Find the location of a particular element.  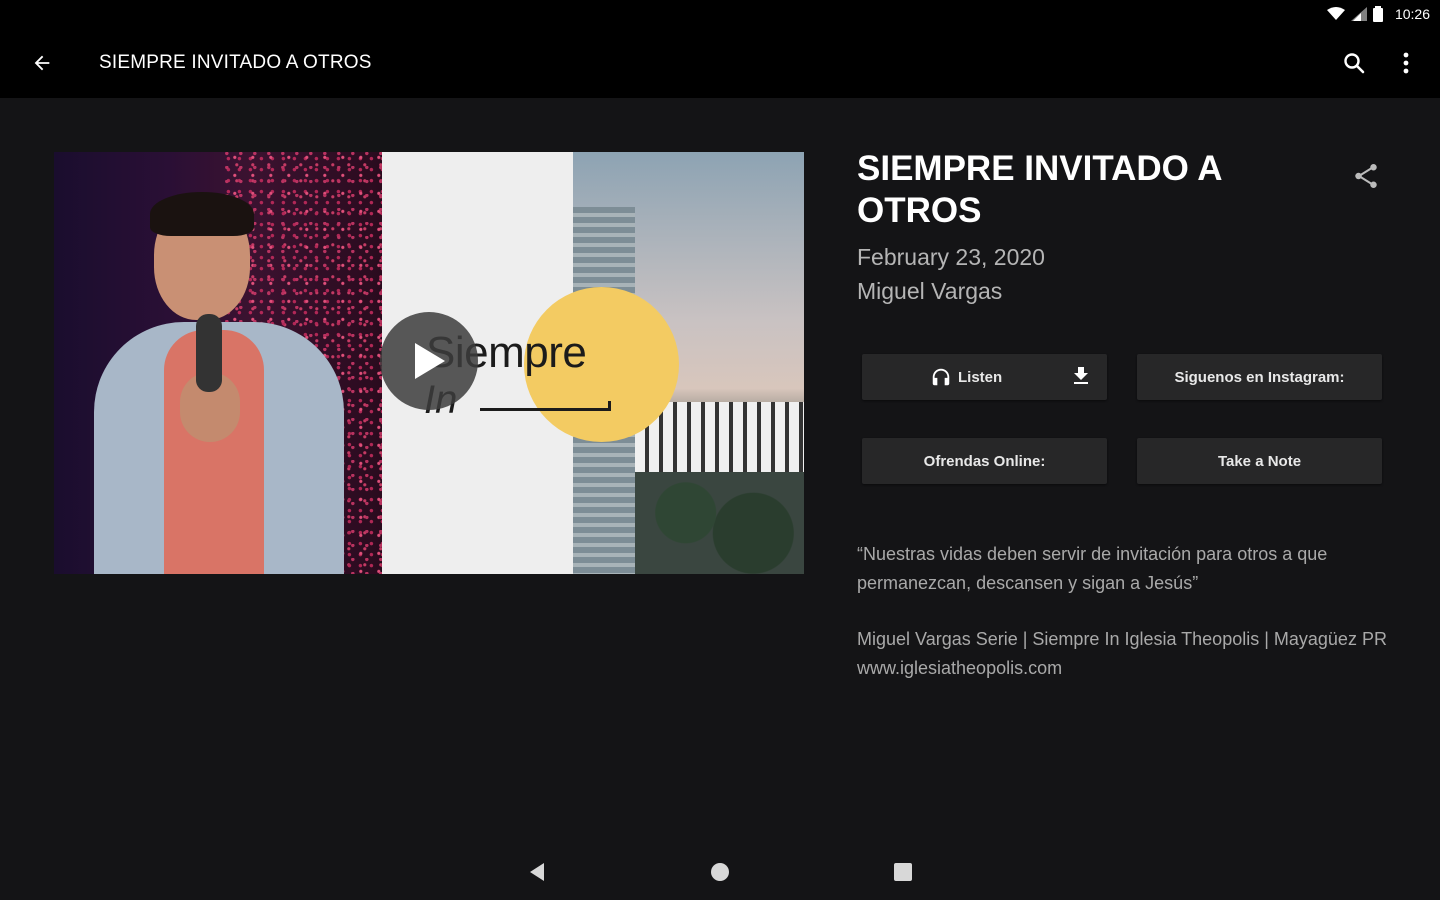

back-button is located at coordinates (42, 63).